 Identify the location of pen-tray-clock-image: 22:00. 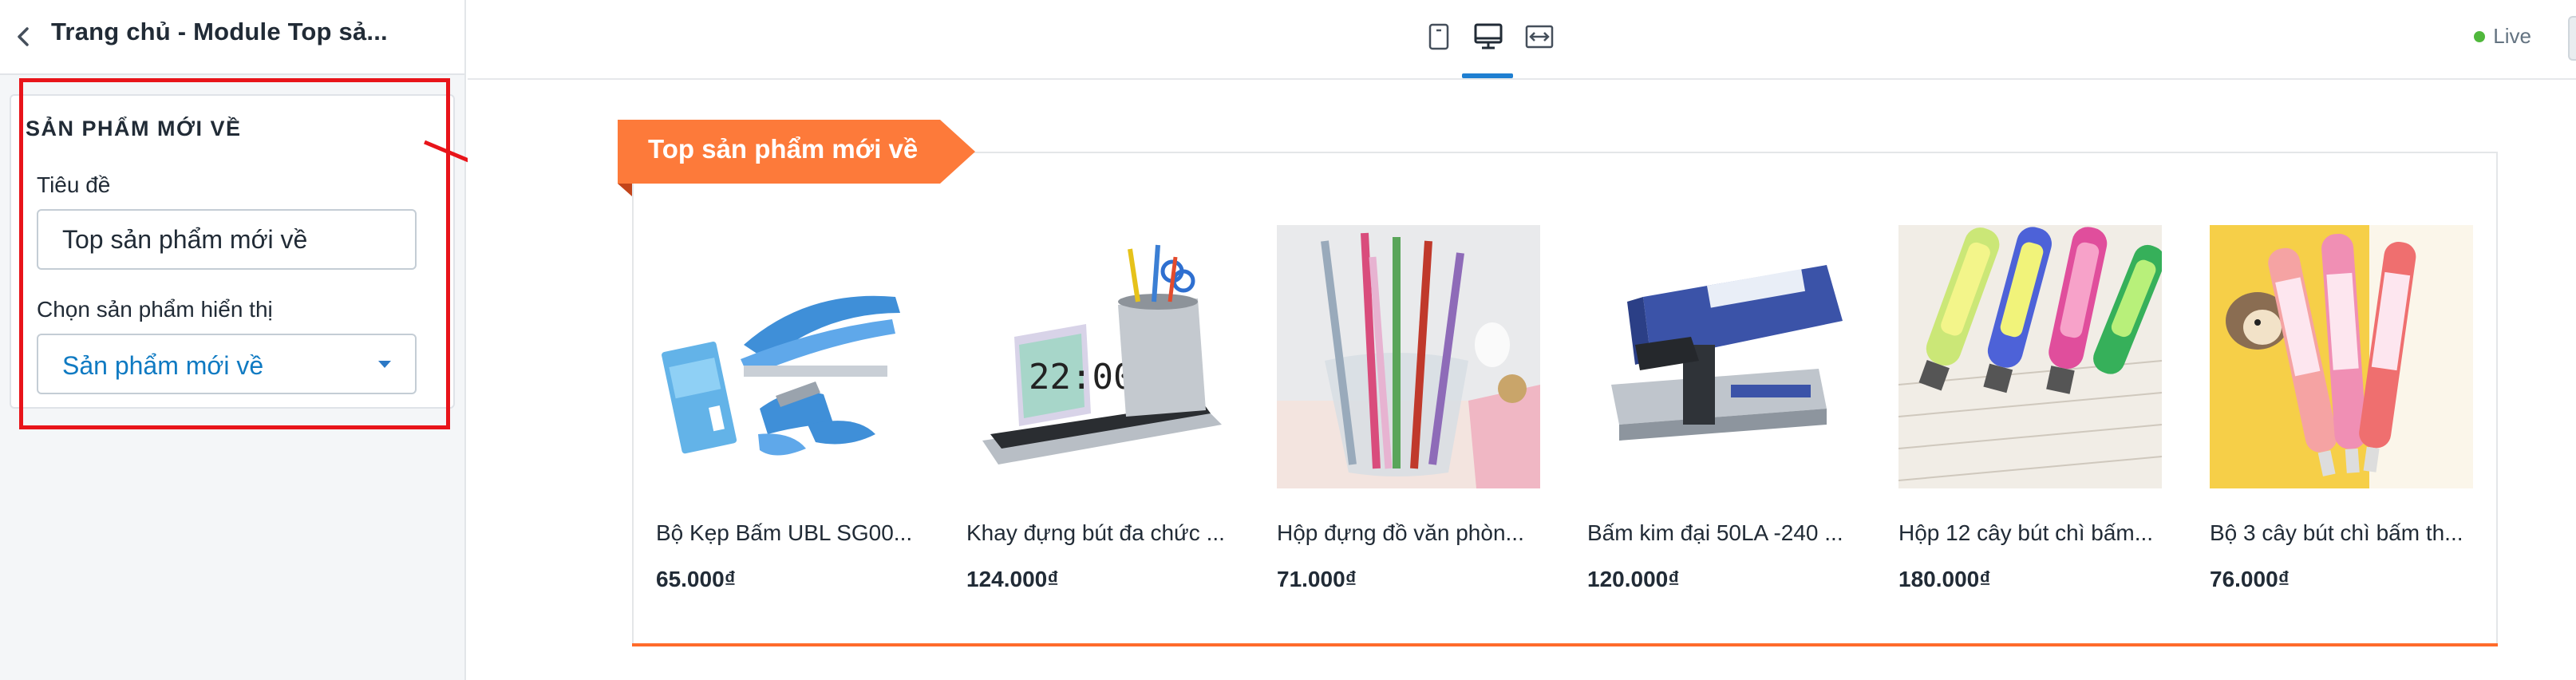
(1098, 356).